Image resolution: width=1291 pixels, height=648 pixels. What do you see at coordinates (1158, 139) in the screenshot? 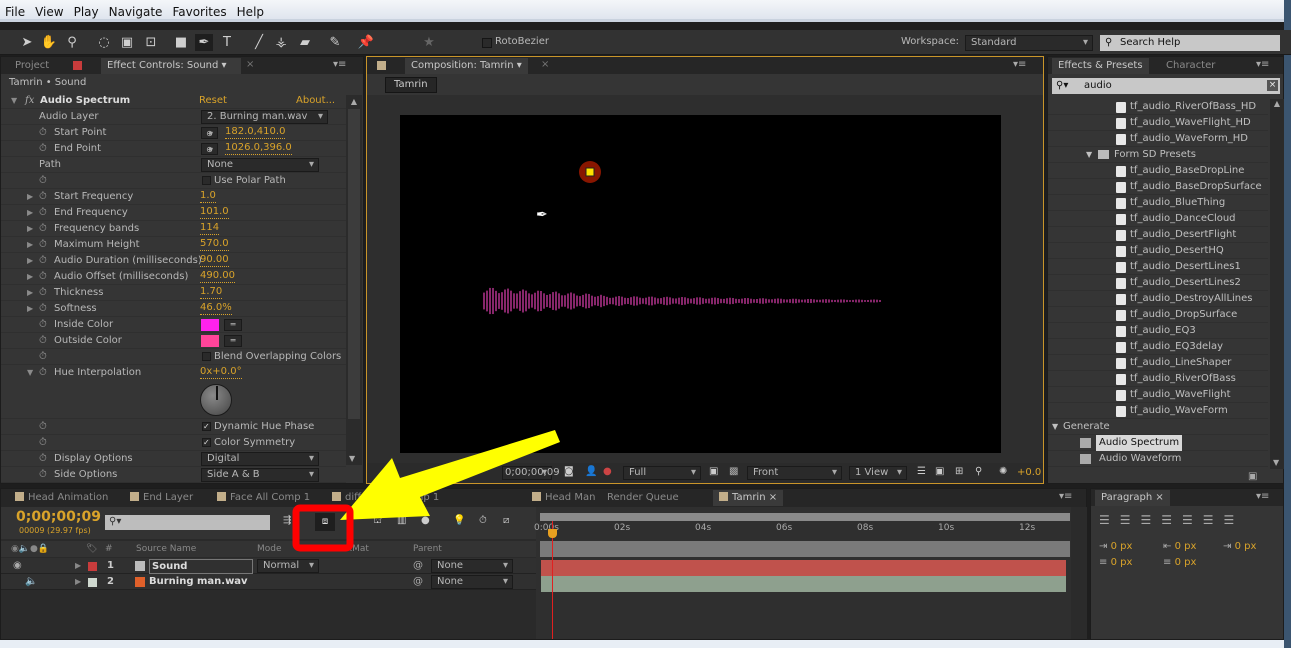
I see `preset-item: tf_audio_WaveForm_HD` at bounding box center [1158, 139].